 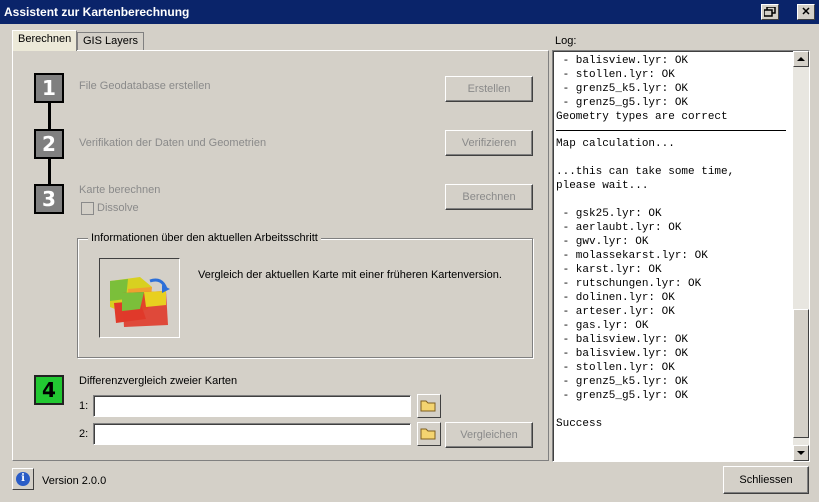 I want to click on info-button: i, so click(x=23, y=479).